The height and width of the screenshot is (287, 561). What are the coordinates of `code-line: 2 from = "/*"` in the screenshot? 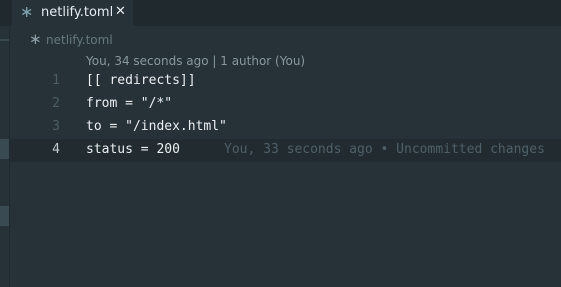 It's located at (285, 104).